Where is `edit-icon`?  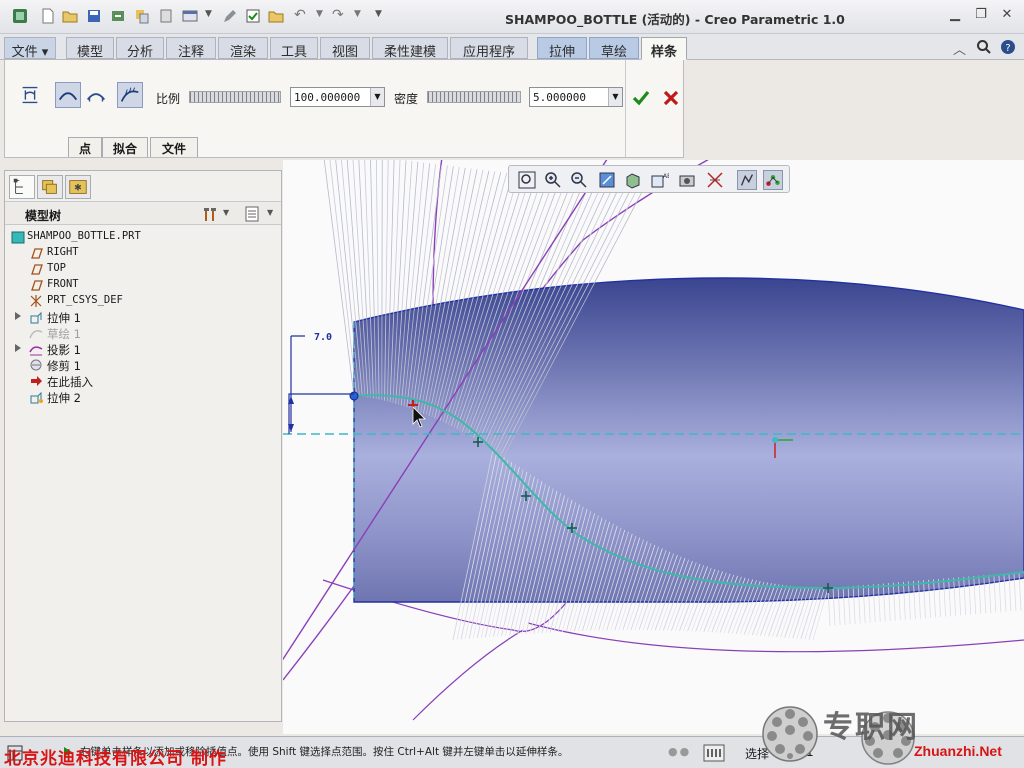 edit-icon is located at coordinates (230, 16).